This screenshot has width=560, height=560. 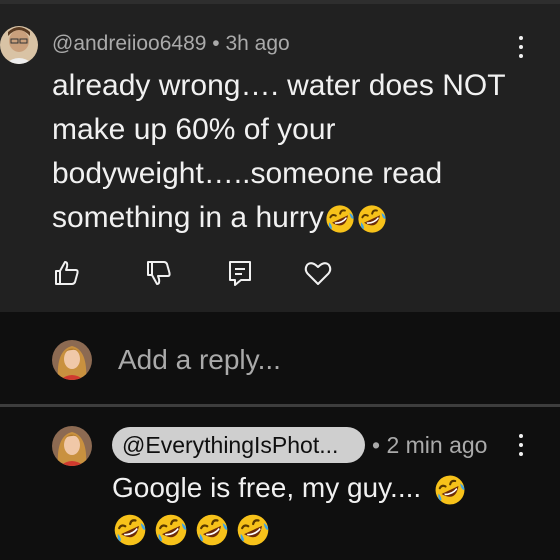 What do you see at coordinates (19, 45) in the screenshot?
I see `commenter-avatar` at bounding box center [19, 45].